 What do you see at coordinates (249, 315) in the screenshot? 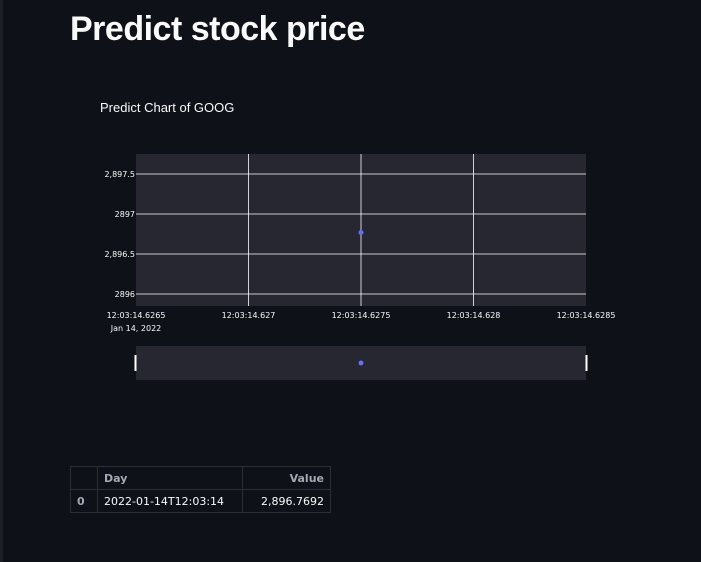
I see `x-tick-label: 12:03:14.627` at bounding box center [249, 315].